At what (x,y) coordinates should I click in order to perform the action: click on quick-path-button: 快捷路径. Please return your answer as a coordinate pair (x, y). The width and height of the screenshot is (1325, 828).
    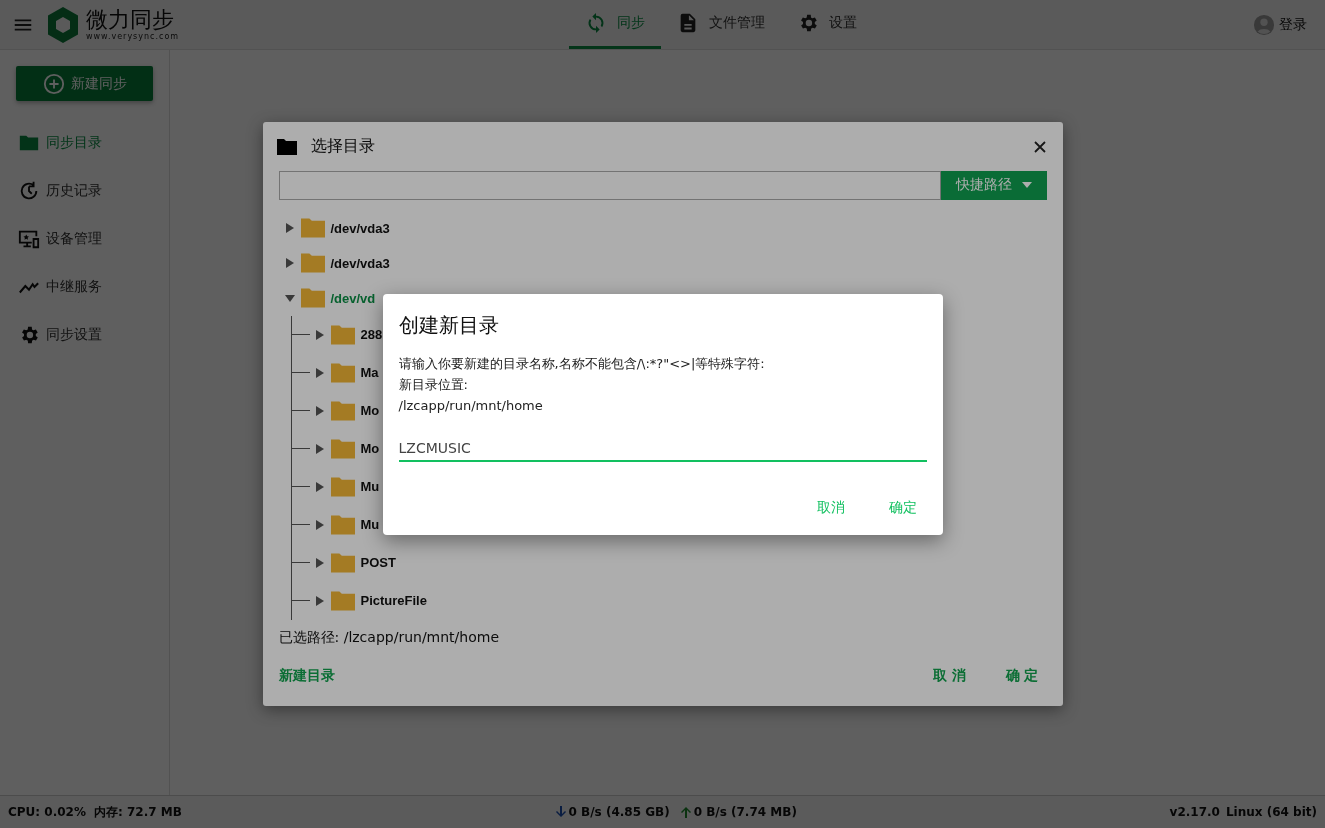
    Looking at the image, I should click on (993, 185).